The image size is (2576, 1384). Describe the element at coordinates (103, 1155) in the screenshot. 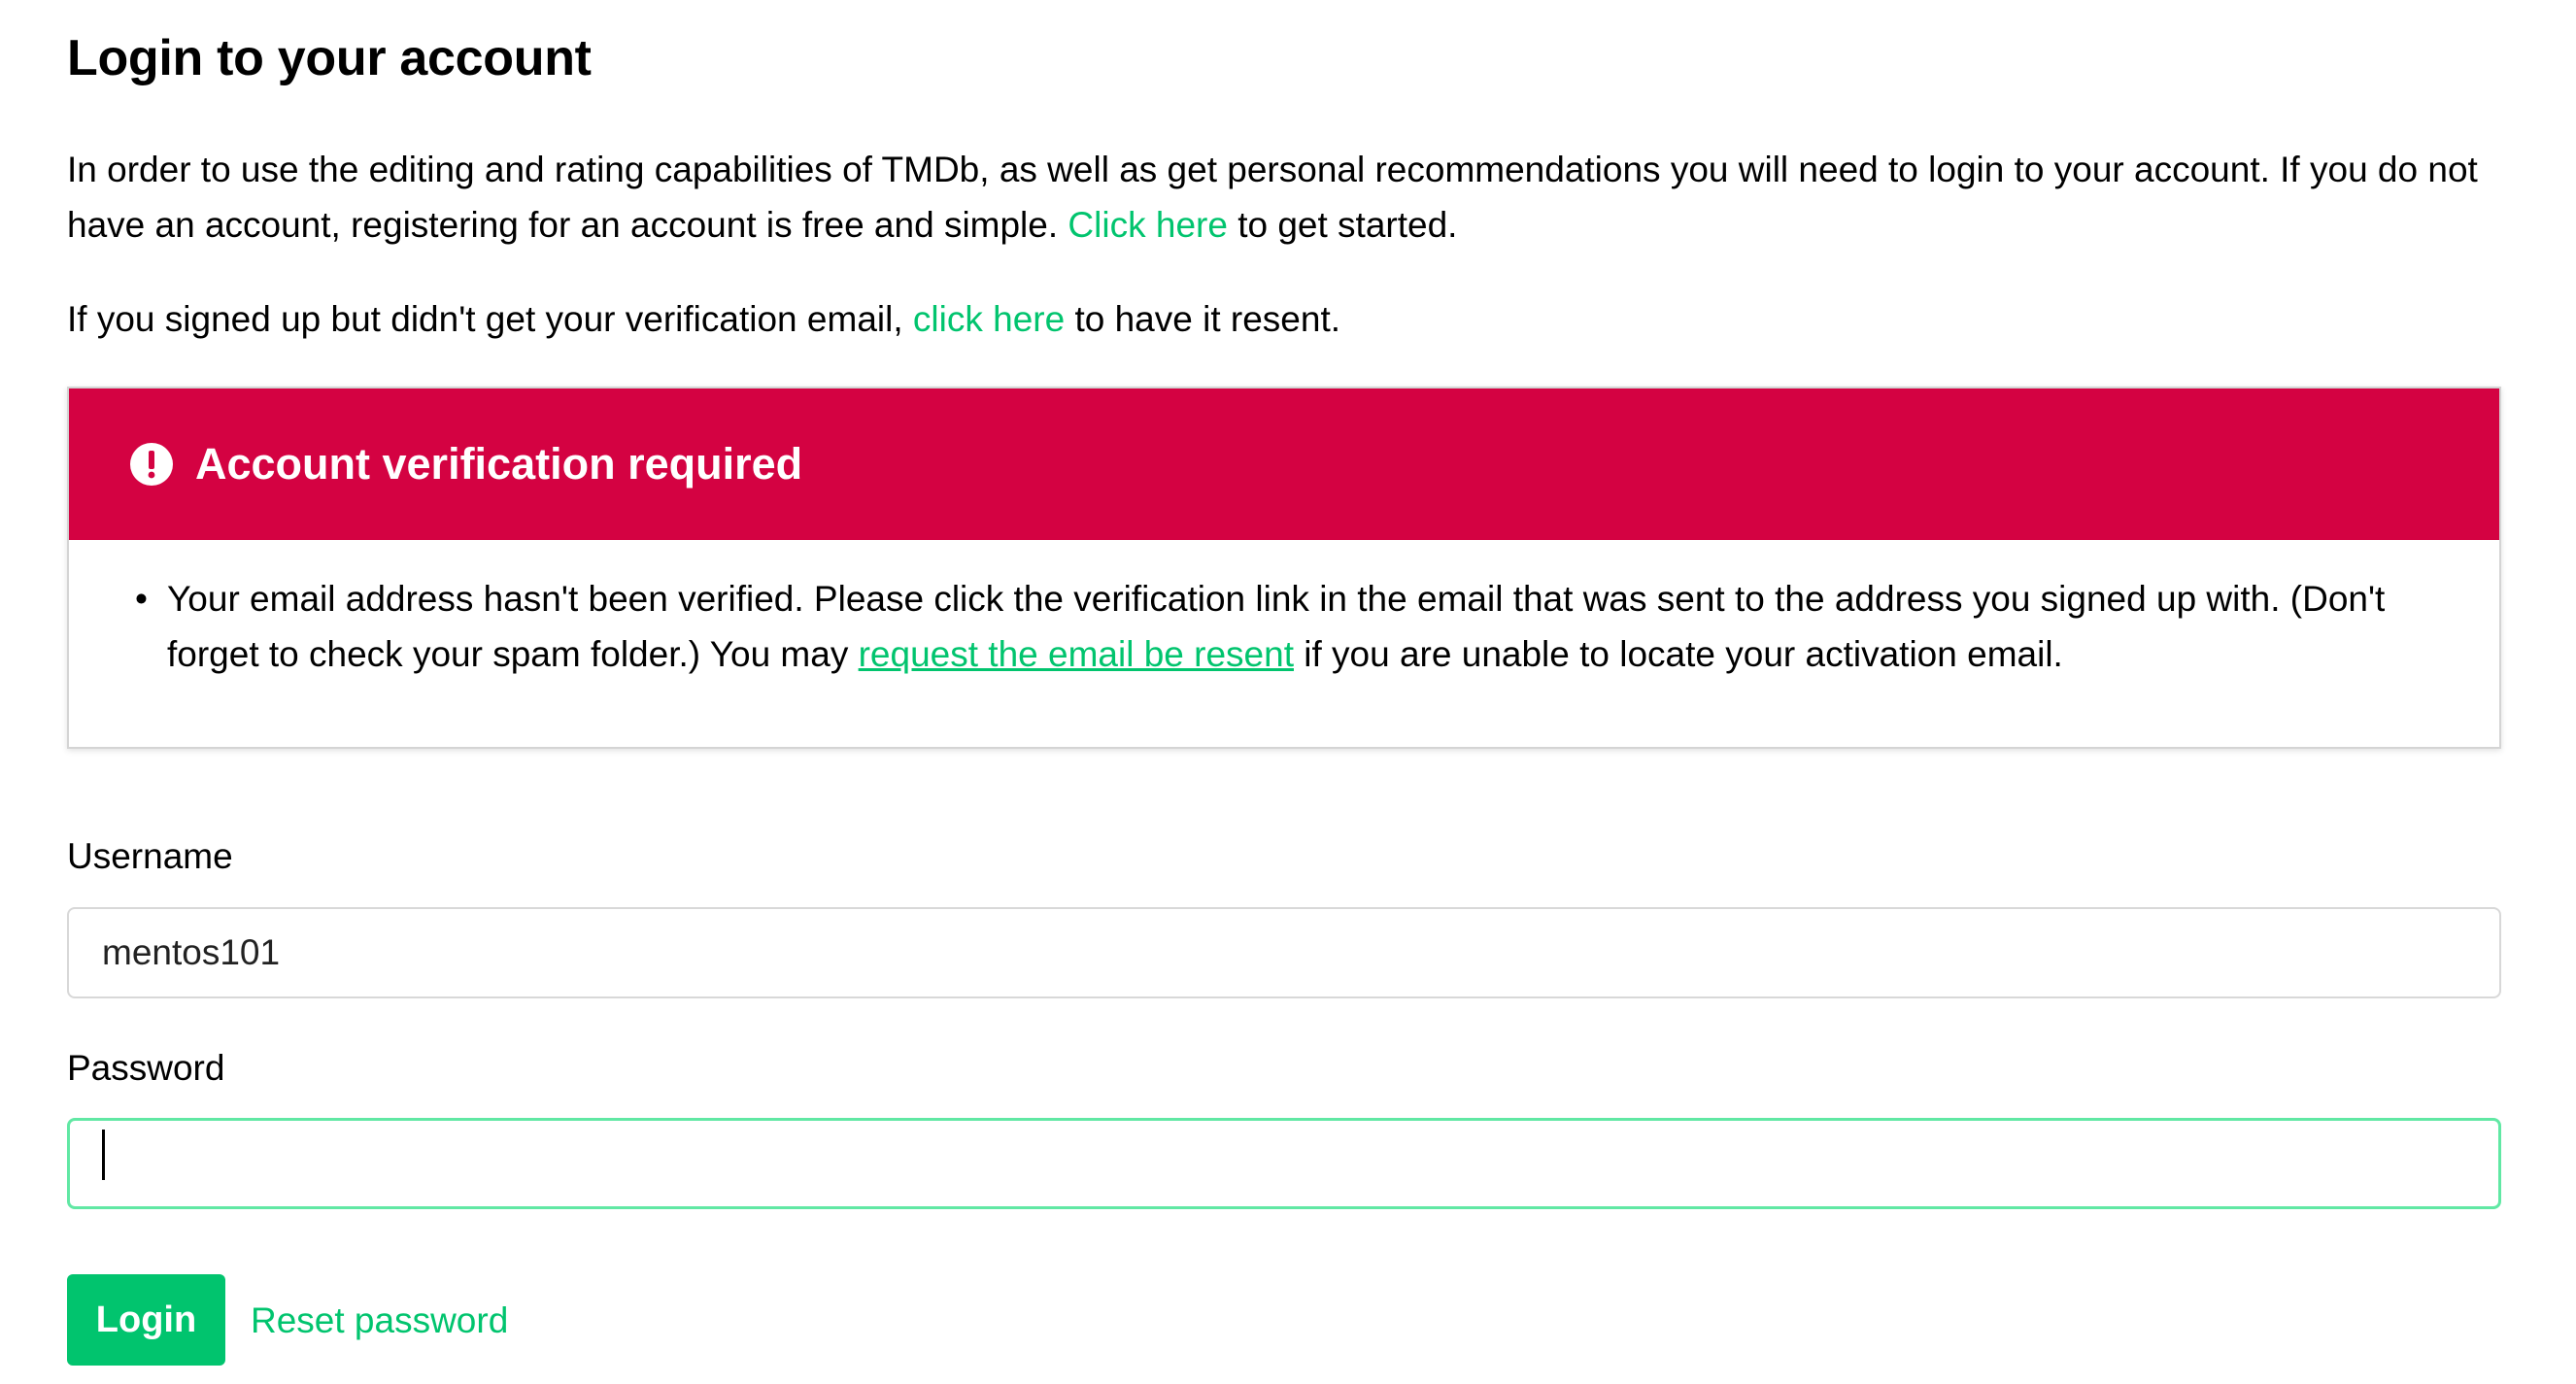

I see `text-caret` at that location.